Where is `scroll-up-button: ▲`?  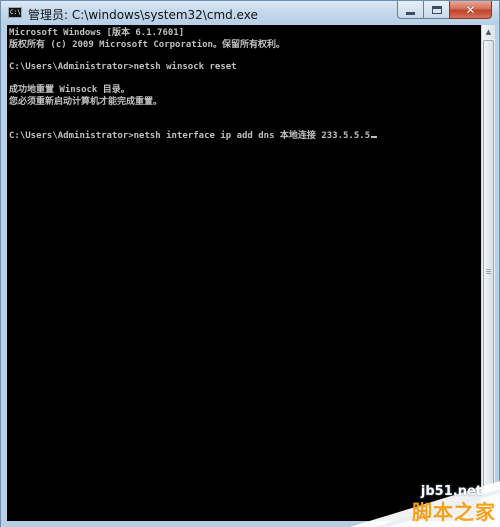 scroll-up-button: ▲ is located at coordinates (488, 32).